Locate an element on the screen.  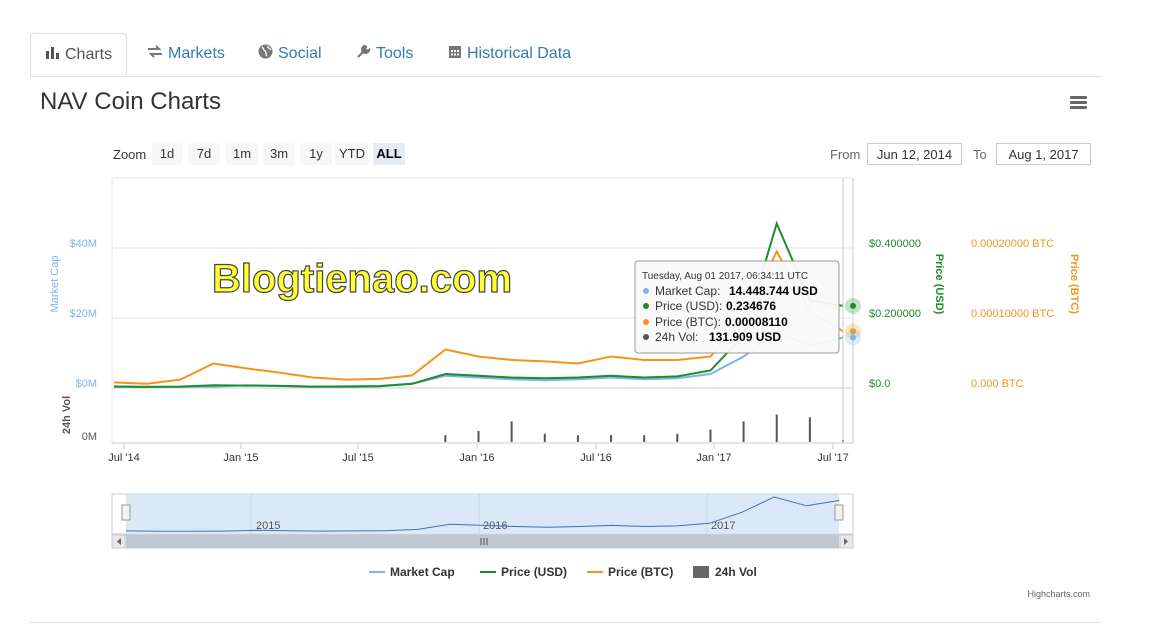
tooltip-value: 0.234676 is located at coordinates (751, 306).